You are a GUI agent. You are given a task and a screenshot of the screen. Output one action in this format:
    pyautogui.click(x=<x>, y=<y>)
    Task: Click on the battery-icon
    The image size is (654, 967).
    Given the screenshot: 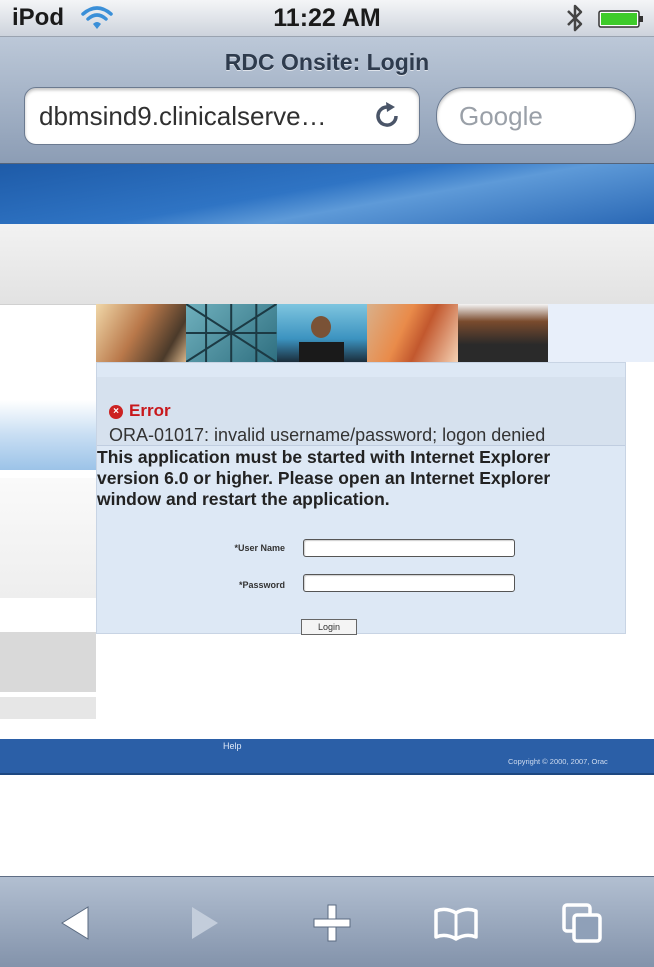 What is the action you would take?
    pyautogui.click(x=620, y=19)
    